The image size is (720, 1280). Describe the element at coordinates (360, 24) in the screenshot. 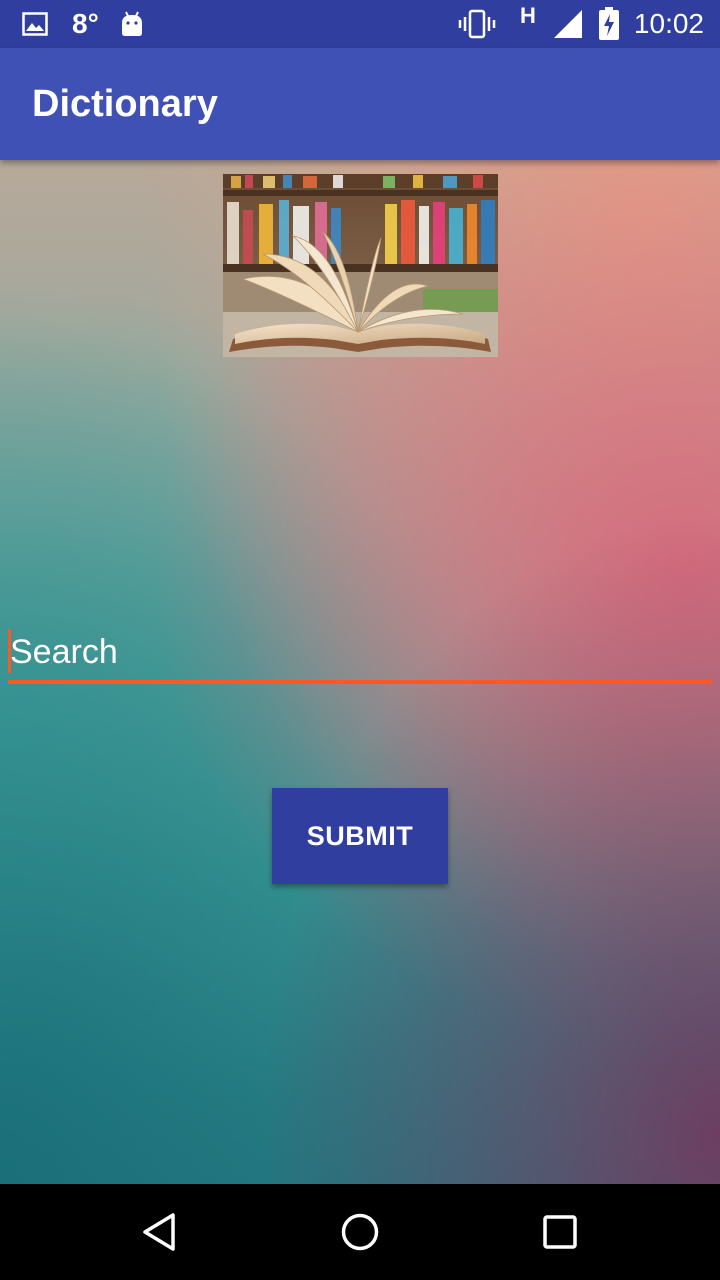

I see `status-bar: 8° H 10:02` at that location.